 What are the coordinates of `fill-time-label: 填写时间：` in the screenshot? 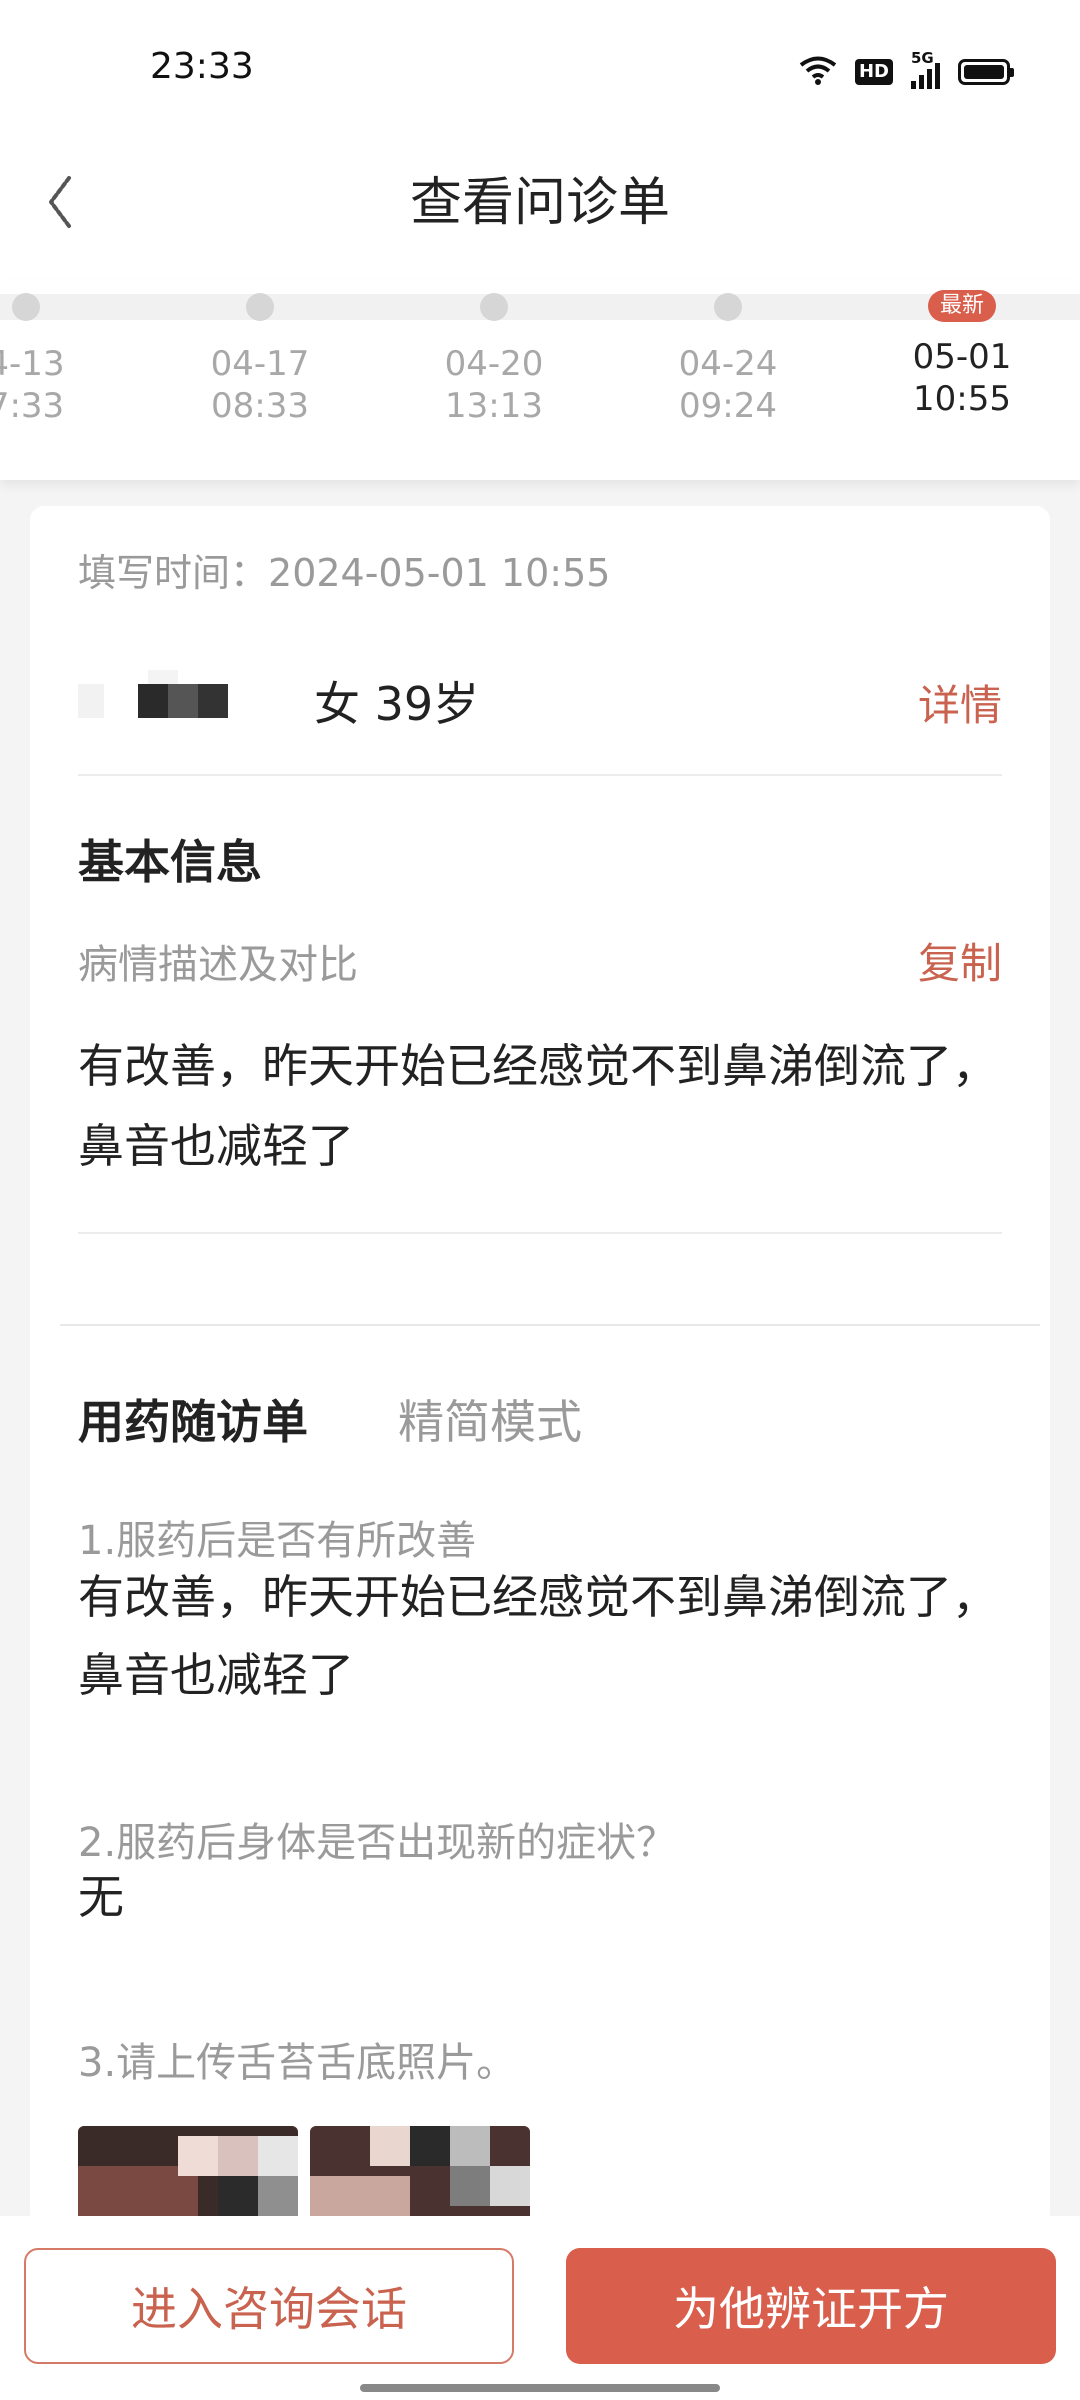 It's located at (173, 573).